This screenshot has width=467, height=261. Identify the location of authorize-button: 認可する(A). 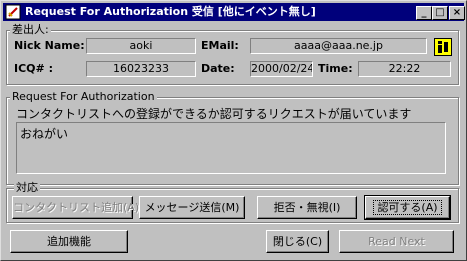
(407, 207).